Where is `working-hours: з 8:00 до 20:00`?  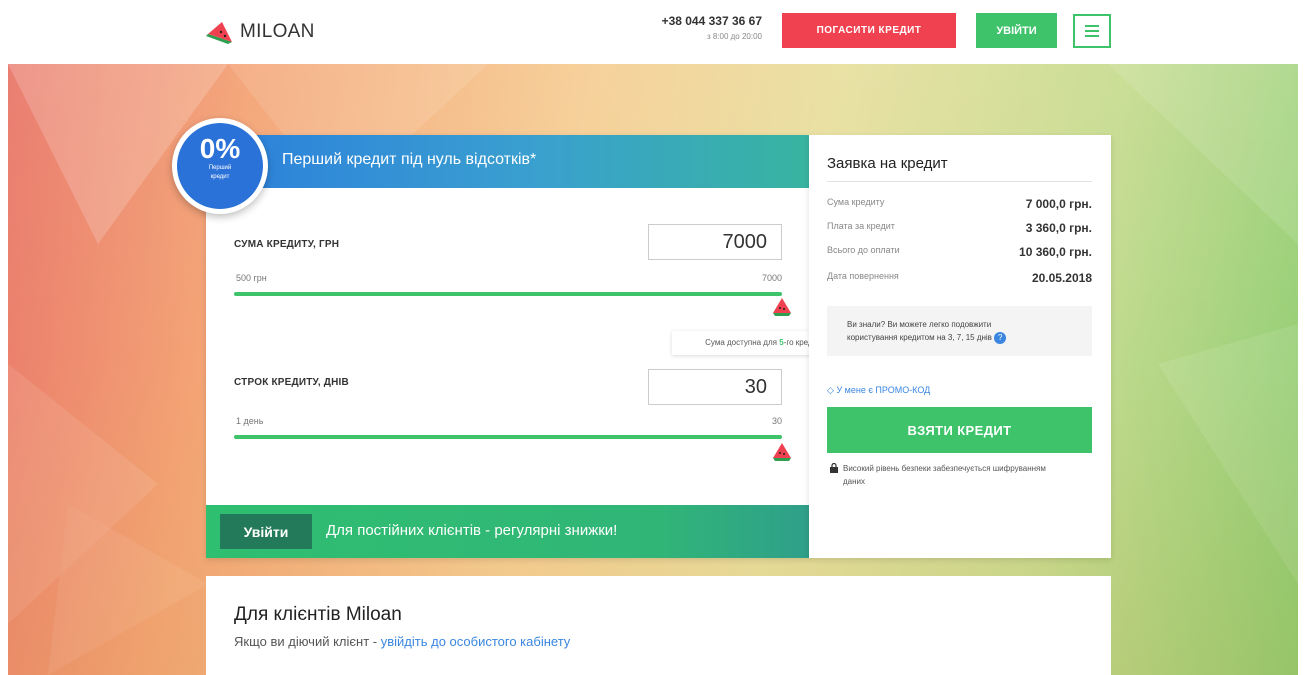 working-hours: з 8:00 до 20:00 is located at coordinates (734, 36).